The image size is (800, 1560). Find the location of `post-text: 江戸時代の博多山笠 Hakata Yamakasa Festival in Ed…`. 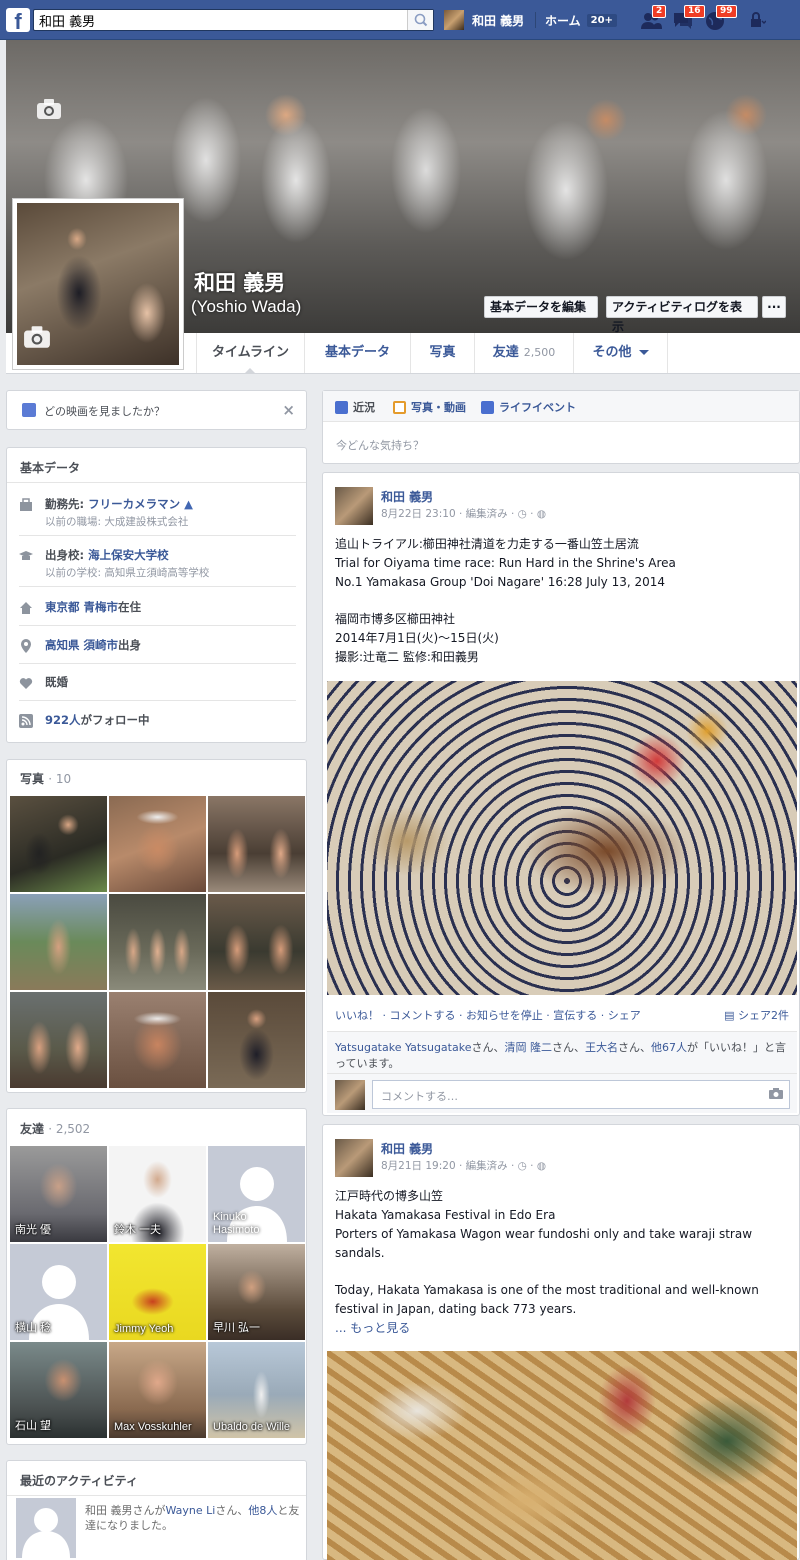

post-text: 江戸時代の博多山笠 Hakata Yamakasa Festival in Ed… is located at coordinates (565, 1262).